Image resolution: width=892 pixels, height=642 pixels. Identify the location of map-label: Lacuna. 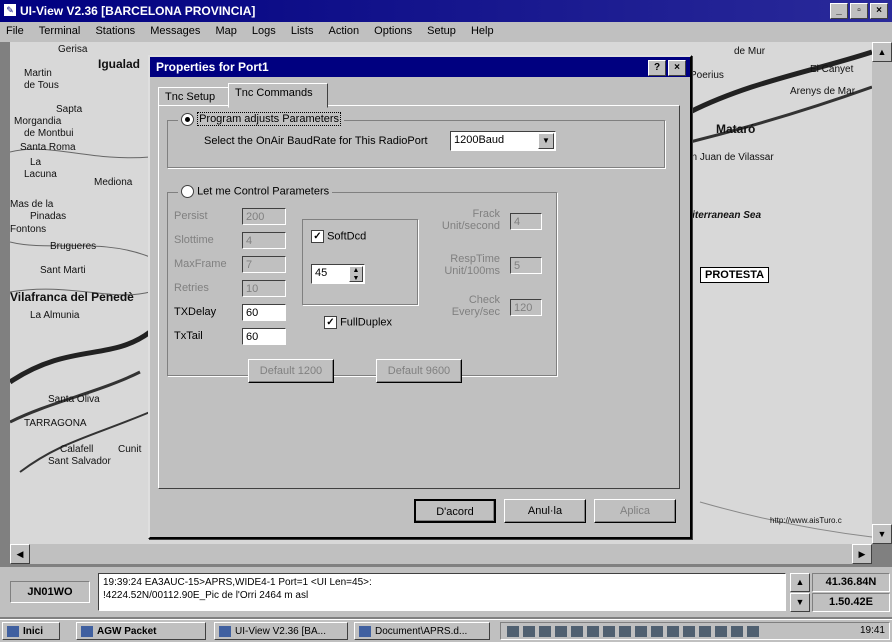
(40, 174).